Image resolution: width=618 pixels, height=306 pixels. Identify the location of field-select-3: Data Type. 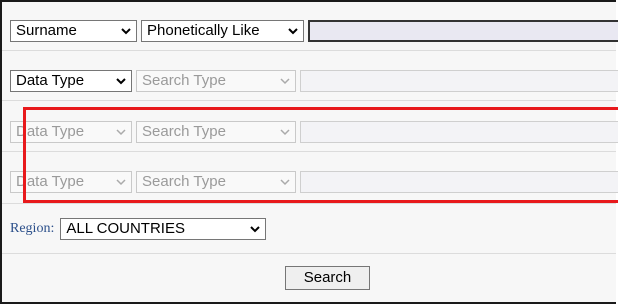
(71, 132).